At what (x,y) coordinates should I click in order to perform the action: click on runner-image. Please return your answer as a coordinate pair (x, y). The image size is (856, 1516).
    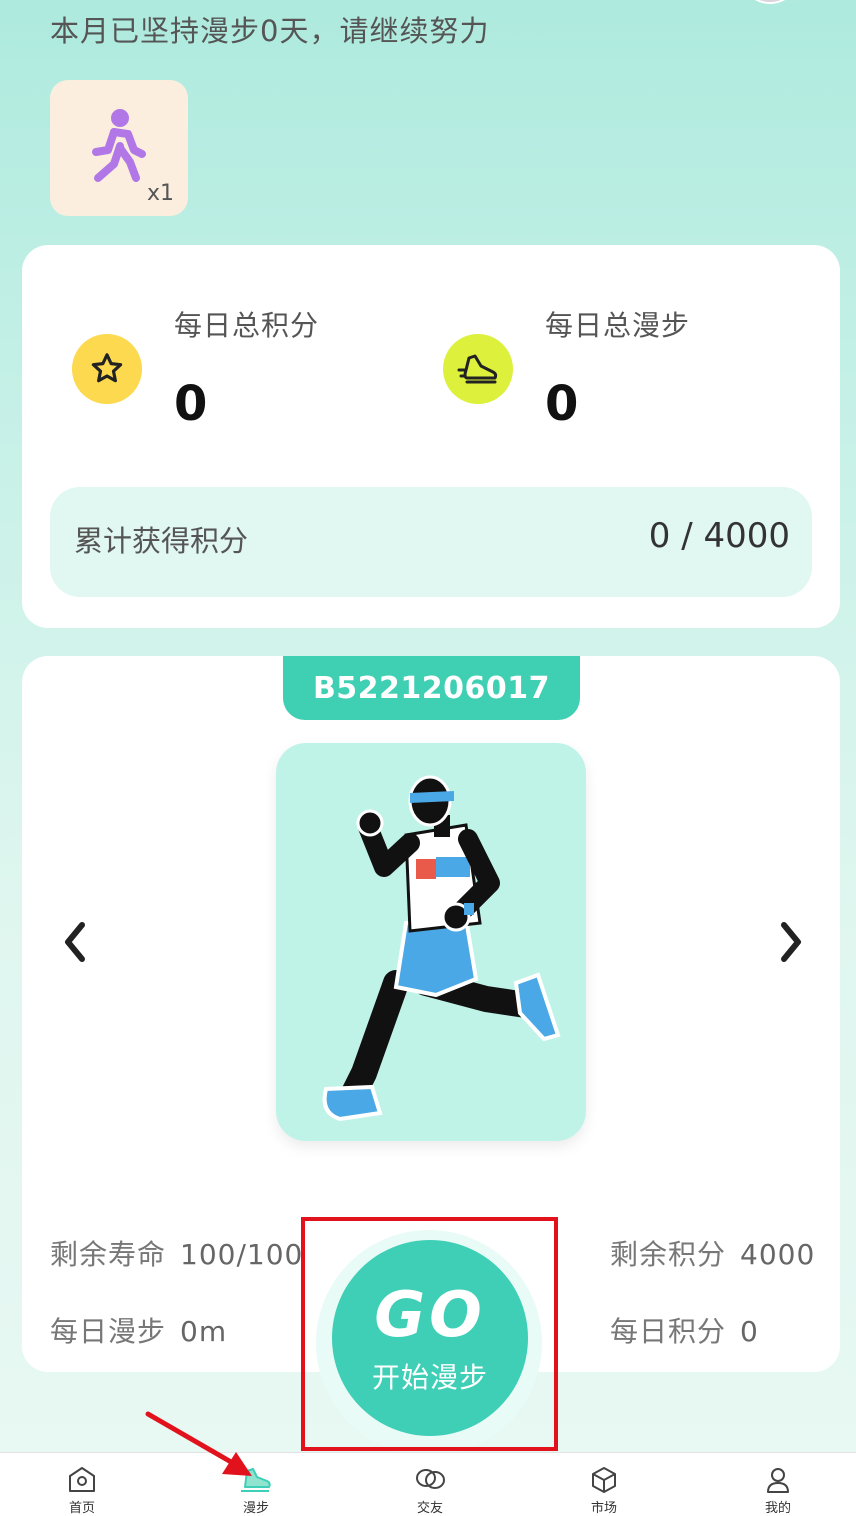
    Looking at the image, I should click on (431, 942).